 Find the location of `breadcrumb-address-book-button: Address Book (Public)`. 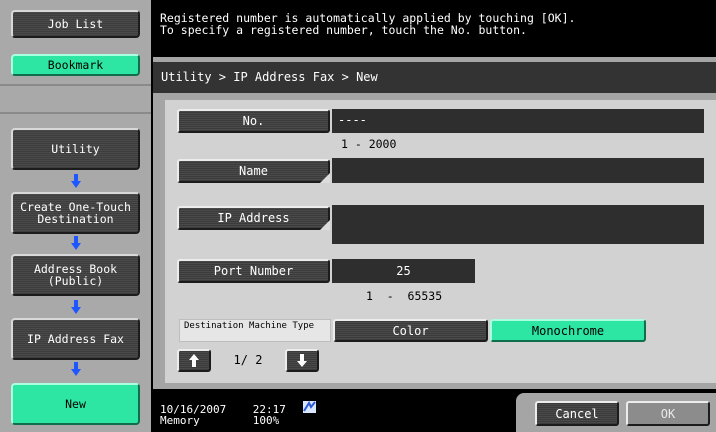

breadcrumb-address-book-button: Address Book (Public) is located at coordinates (75, 275).